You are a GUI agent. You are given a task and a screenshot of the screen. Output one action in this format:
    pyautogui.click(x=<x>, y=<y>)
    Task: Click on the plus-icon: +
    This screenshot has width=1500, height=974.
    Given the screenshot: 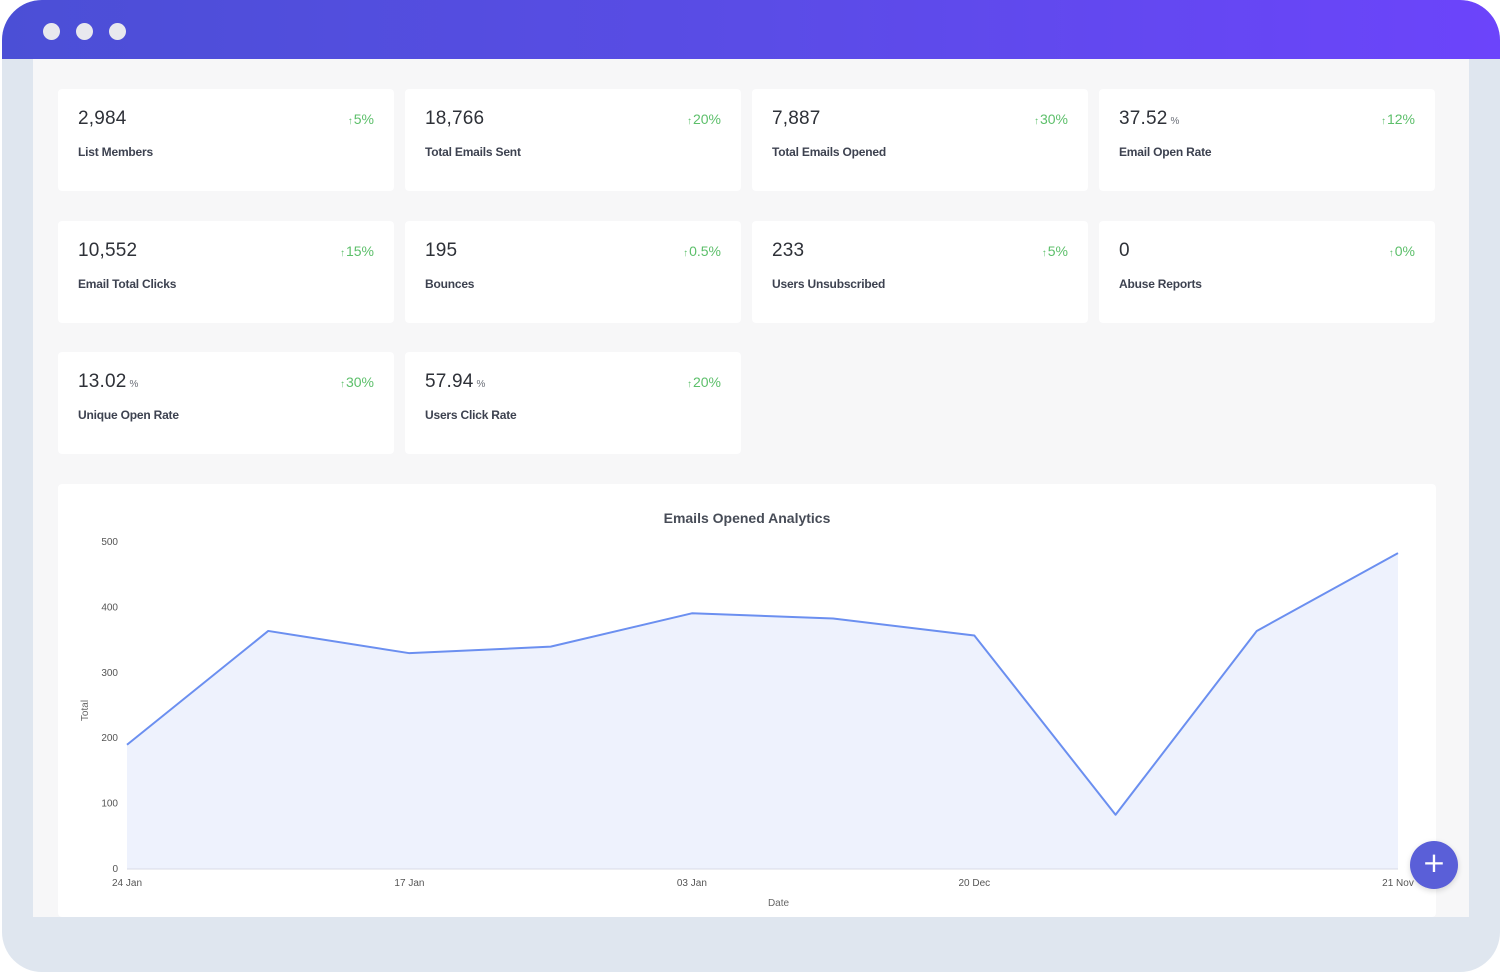 What is the action you would take?
    pyautogui.click(x=1434, y=862)
    